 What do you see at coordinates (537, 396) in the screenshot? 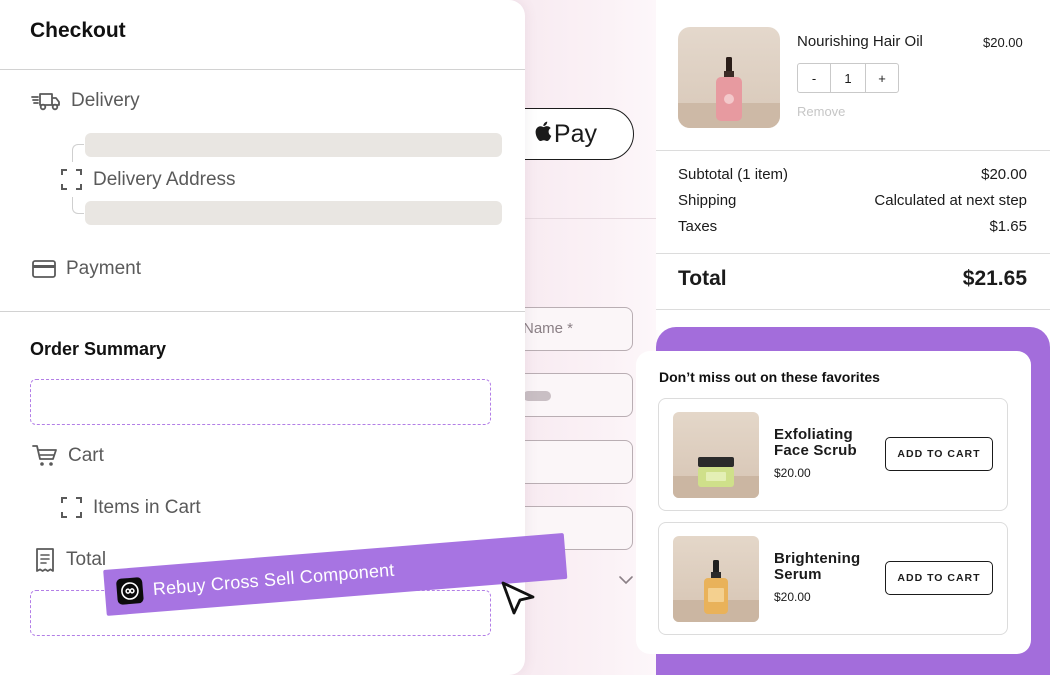
I see `field-placeholder-skeleton` at bounding box center [537, 396].